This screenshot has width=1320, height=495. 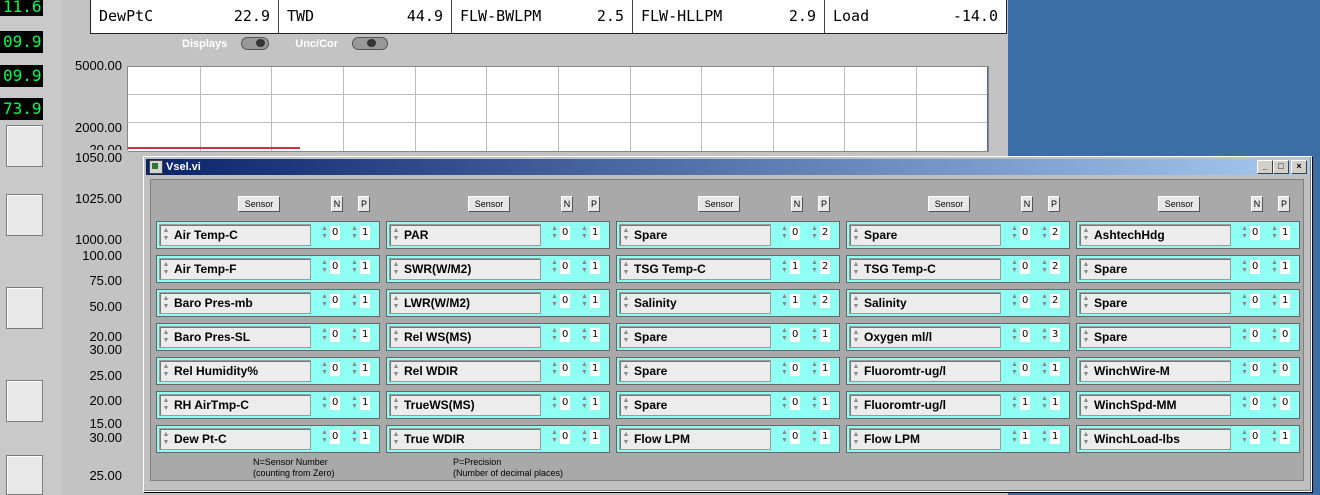 I want to click on sensor-selector: ▲ ▼ Rel Humidity%, so click(x=235, y=371).